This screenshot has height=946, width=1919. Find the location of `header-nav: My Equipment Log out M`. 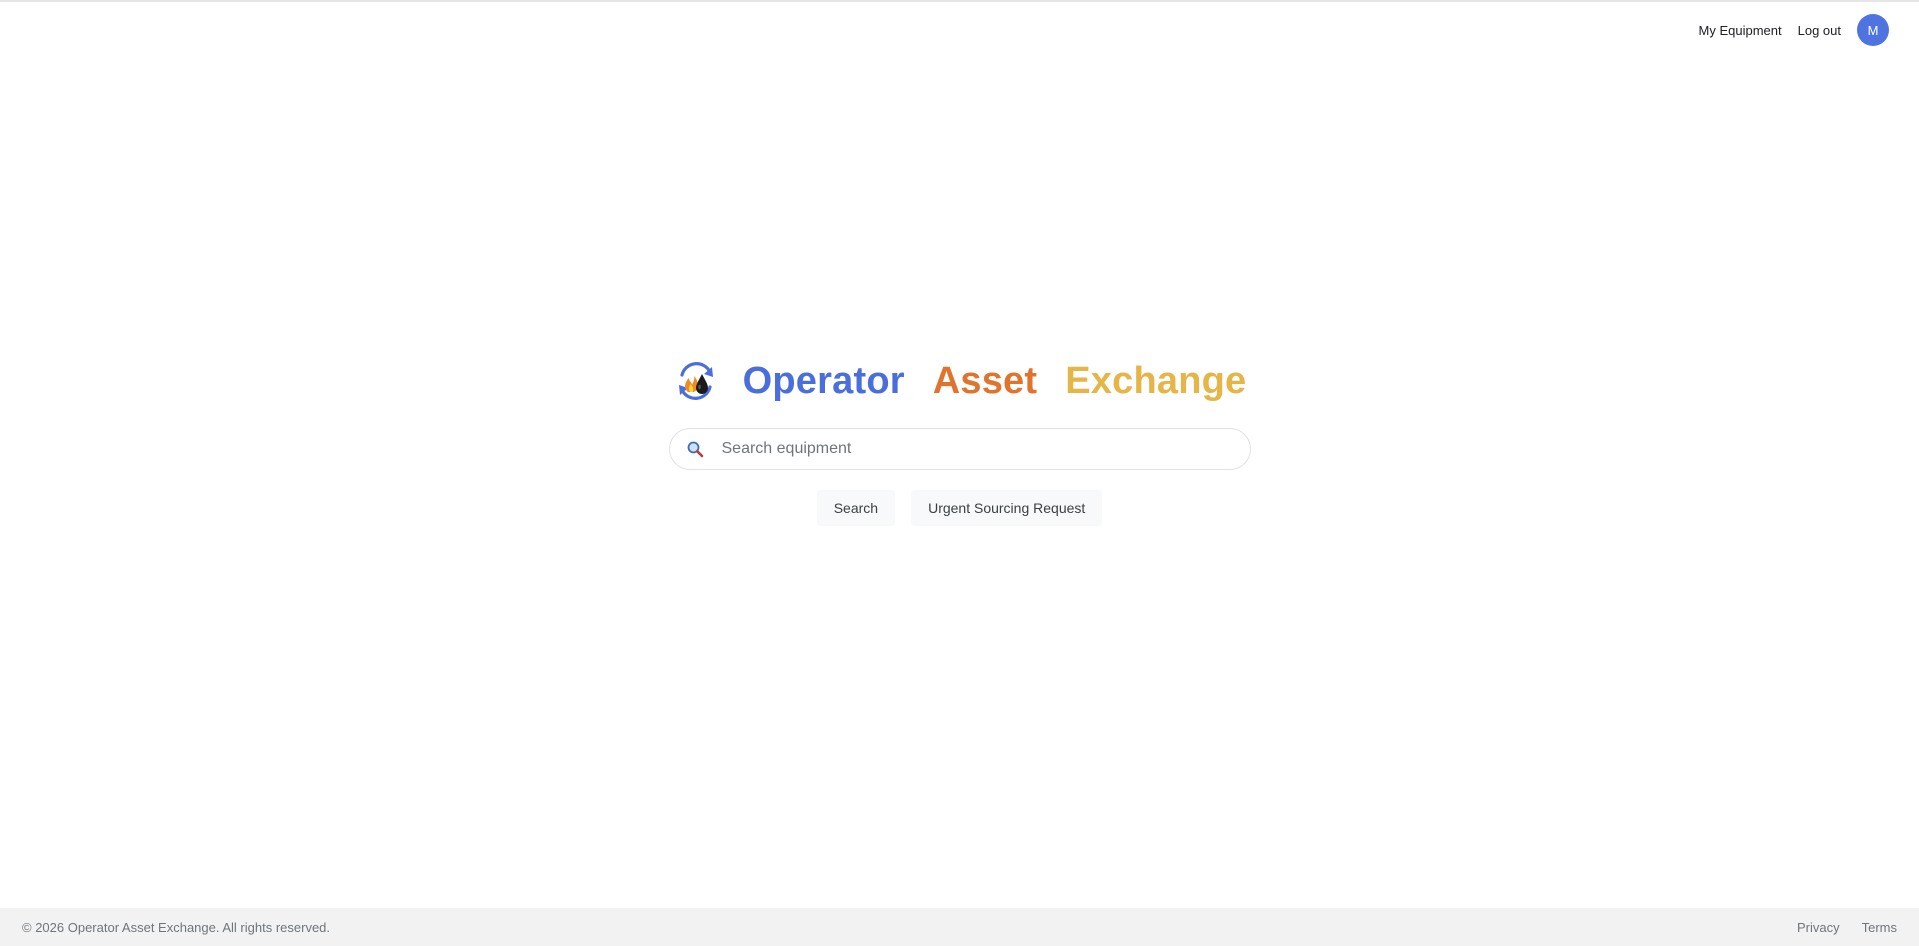

header-nav: My Equipment Log out M is located at coordinates (1794, 30).